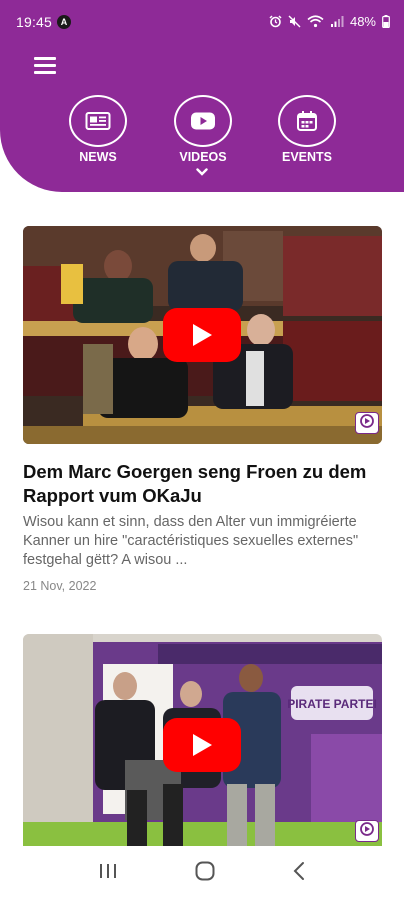 The image size is (404, 900). I want to click on nav-events: EVENTS, so click(307, 129).